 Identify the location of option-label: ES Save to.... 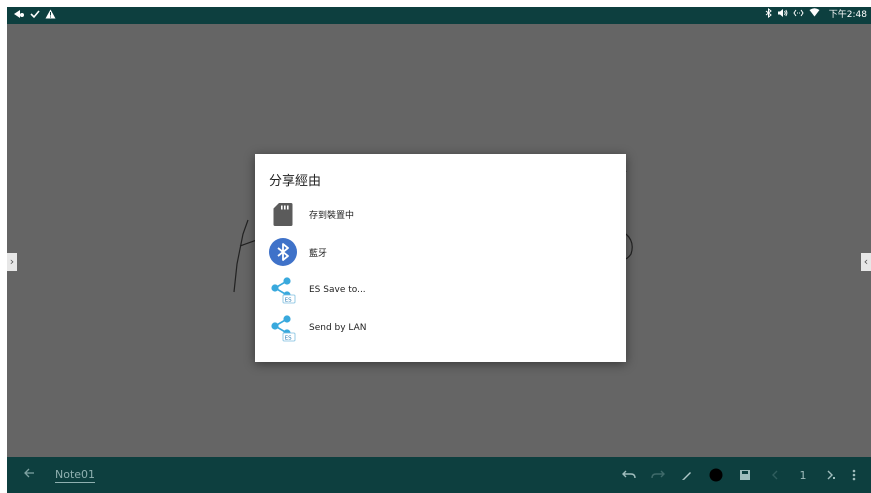
(337, 290).